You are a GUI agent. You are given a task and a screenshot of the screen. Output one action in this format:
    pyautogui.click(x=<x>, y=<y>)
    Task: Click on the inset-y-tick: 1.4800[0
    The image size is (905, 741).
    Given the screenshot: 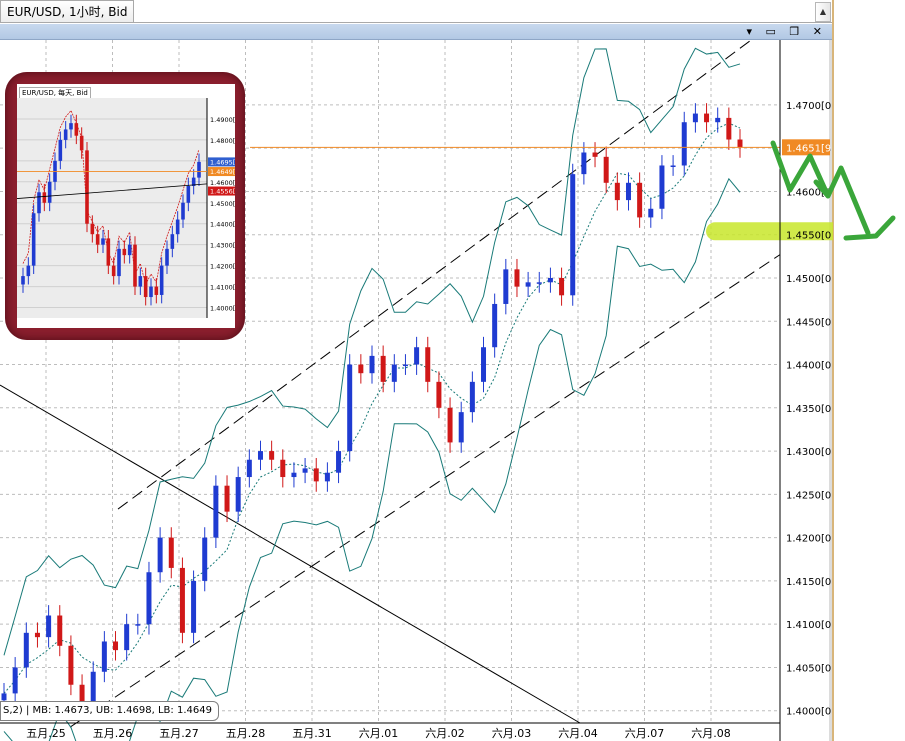 What is the action you would take?
    pyautogui.click(x=222, y=141)
    